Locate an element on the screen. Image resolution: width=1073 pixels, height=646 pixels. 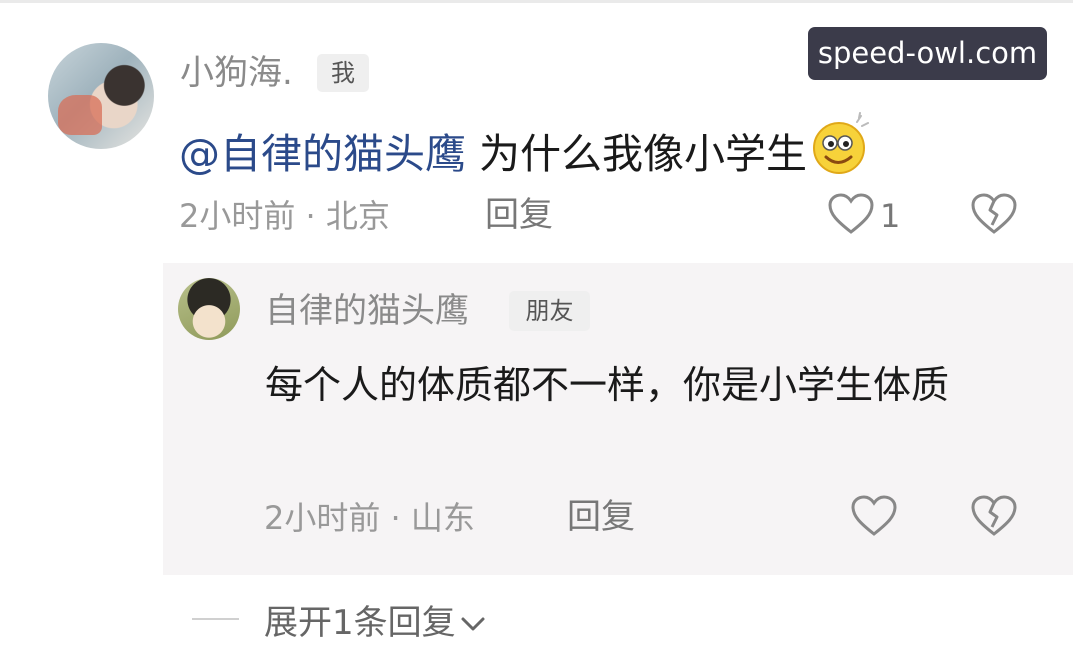
mention-link: @自律的猫头鹰 is located at coordinates (322, 154).